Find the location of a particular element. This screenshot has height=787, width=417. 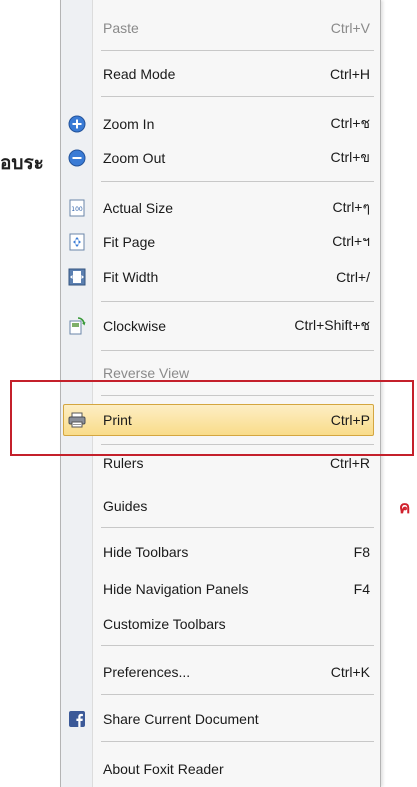

menu-item-shortcut: Ctrl+H is located at coordinates (349, 74).